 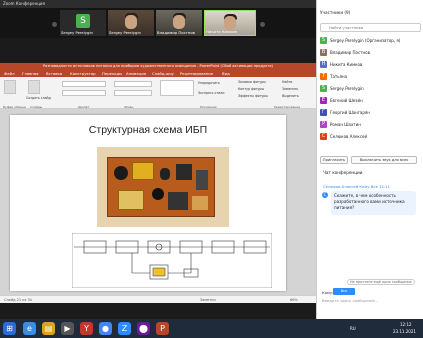 What do you see at coordinates (196, 73) in the screenshot?
I see `tab-review: Рецензирование` at bounding box center [196, 73].